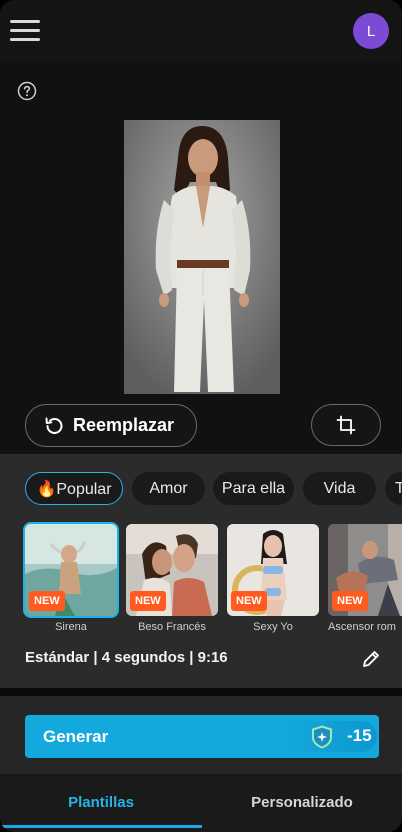 This screenshot has width=402, height=832. Describe the element at coordinates (71, 627) in the screenshot. I see `template-name: Sirena` at that location.